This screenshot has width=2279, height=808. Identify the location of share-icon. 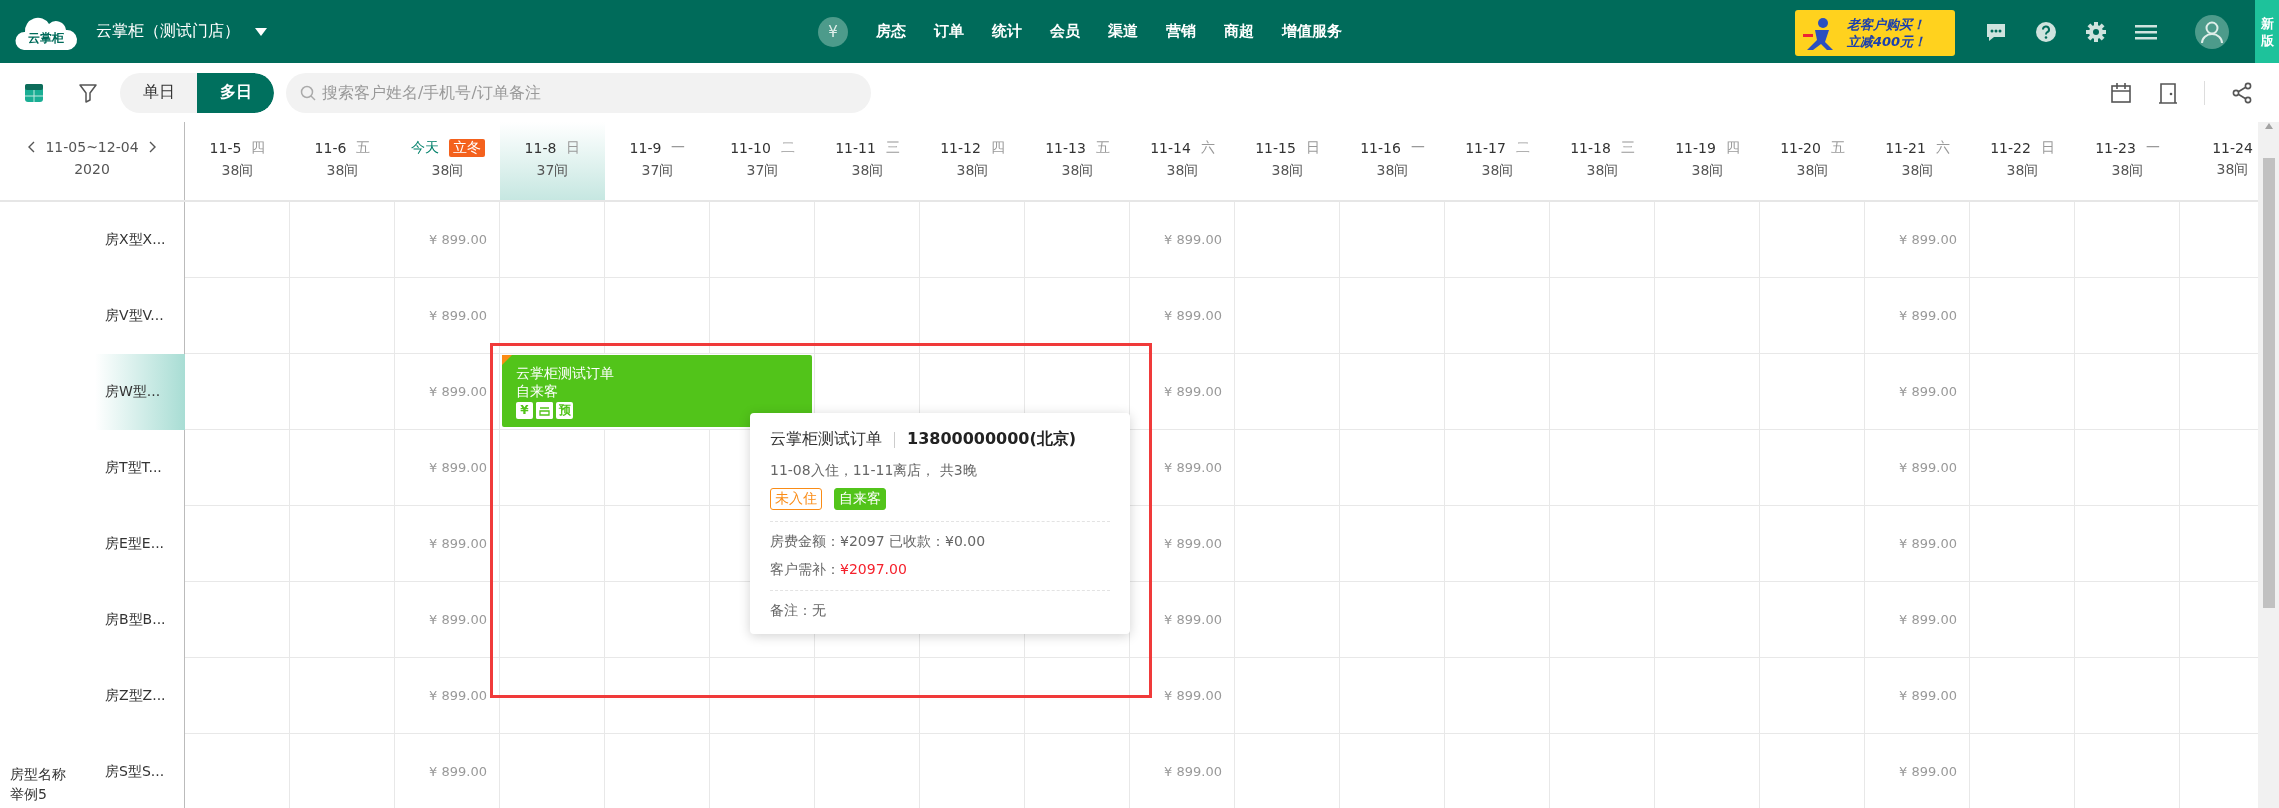
(2242, 92).